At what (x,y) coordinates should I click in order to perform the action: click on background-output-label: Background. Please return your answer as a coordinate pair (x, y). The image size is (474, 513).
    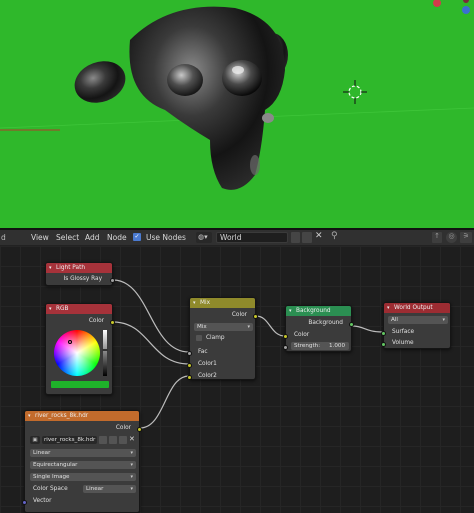
    Looking at the image, I should click on (325, 323).